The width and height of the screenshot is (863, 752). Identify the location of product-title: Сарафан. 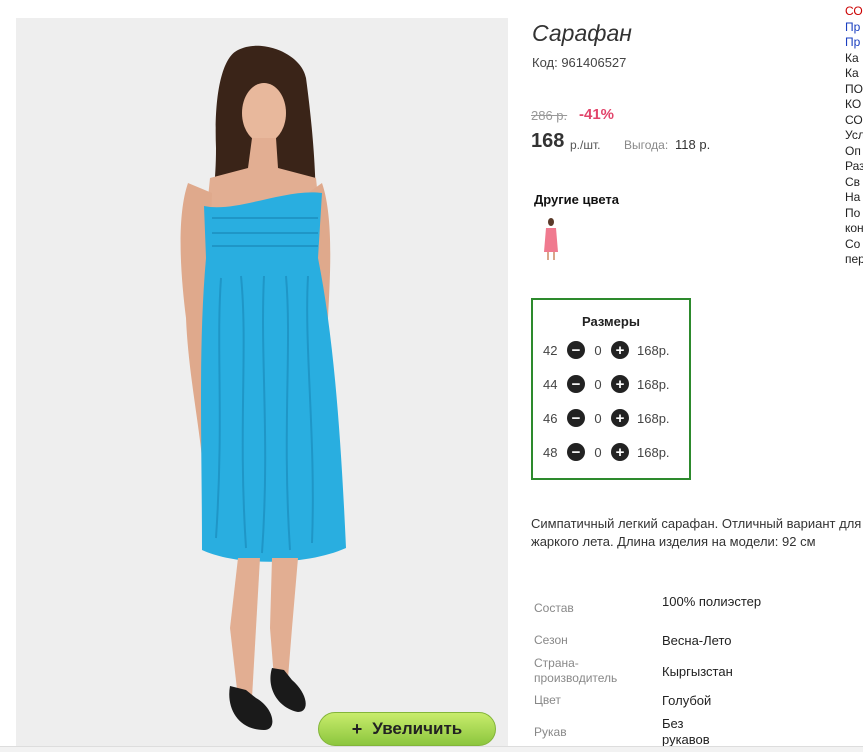
(582, 33).